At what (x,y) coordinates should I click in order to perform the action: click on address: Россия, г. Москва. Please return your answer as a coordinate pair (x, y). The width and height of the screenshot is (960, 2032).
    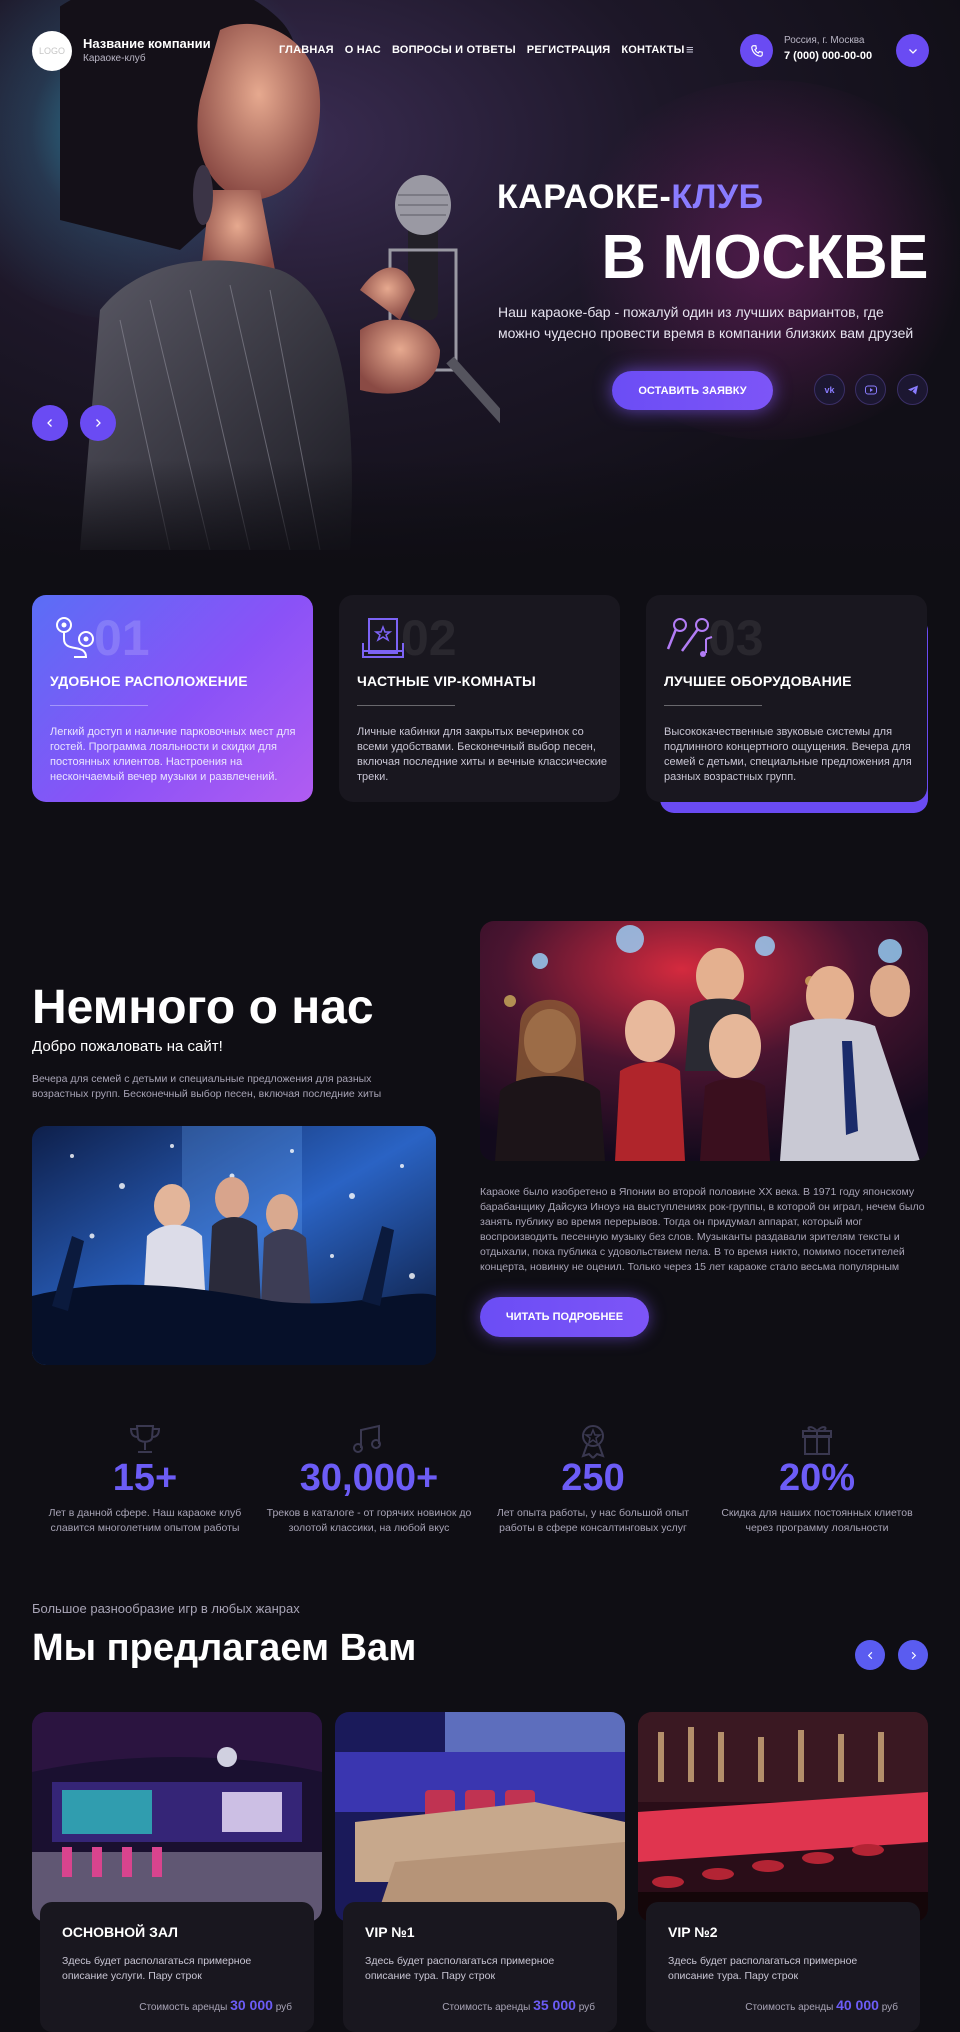
    Looking at the image, I should click on (824, 40).